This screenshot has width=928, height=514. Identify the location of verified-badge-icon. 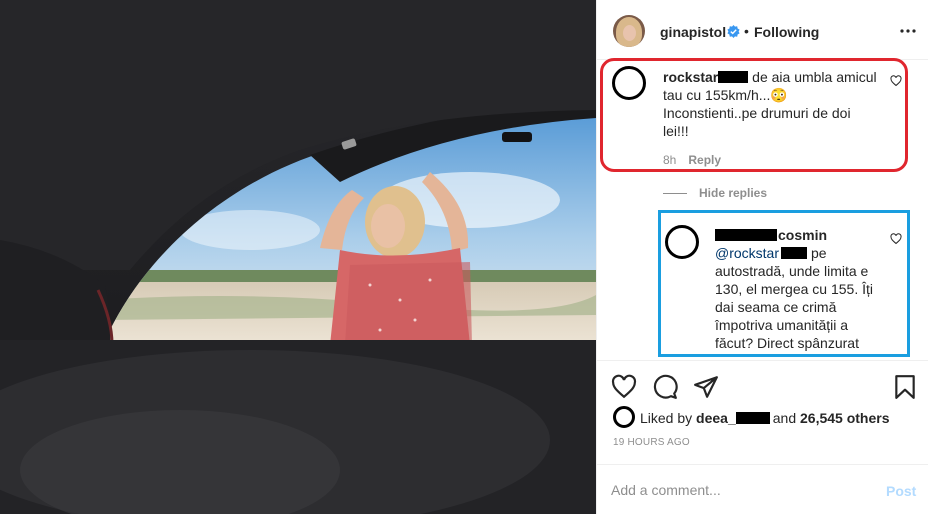
(733, 31).